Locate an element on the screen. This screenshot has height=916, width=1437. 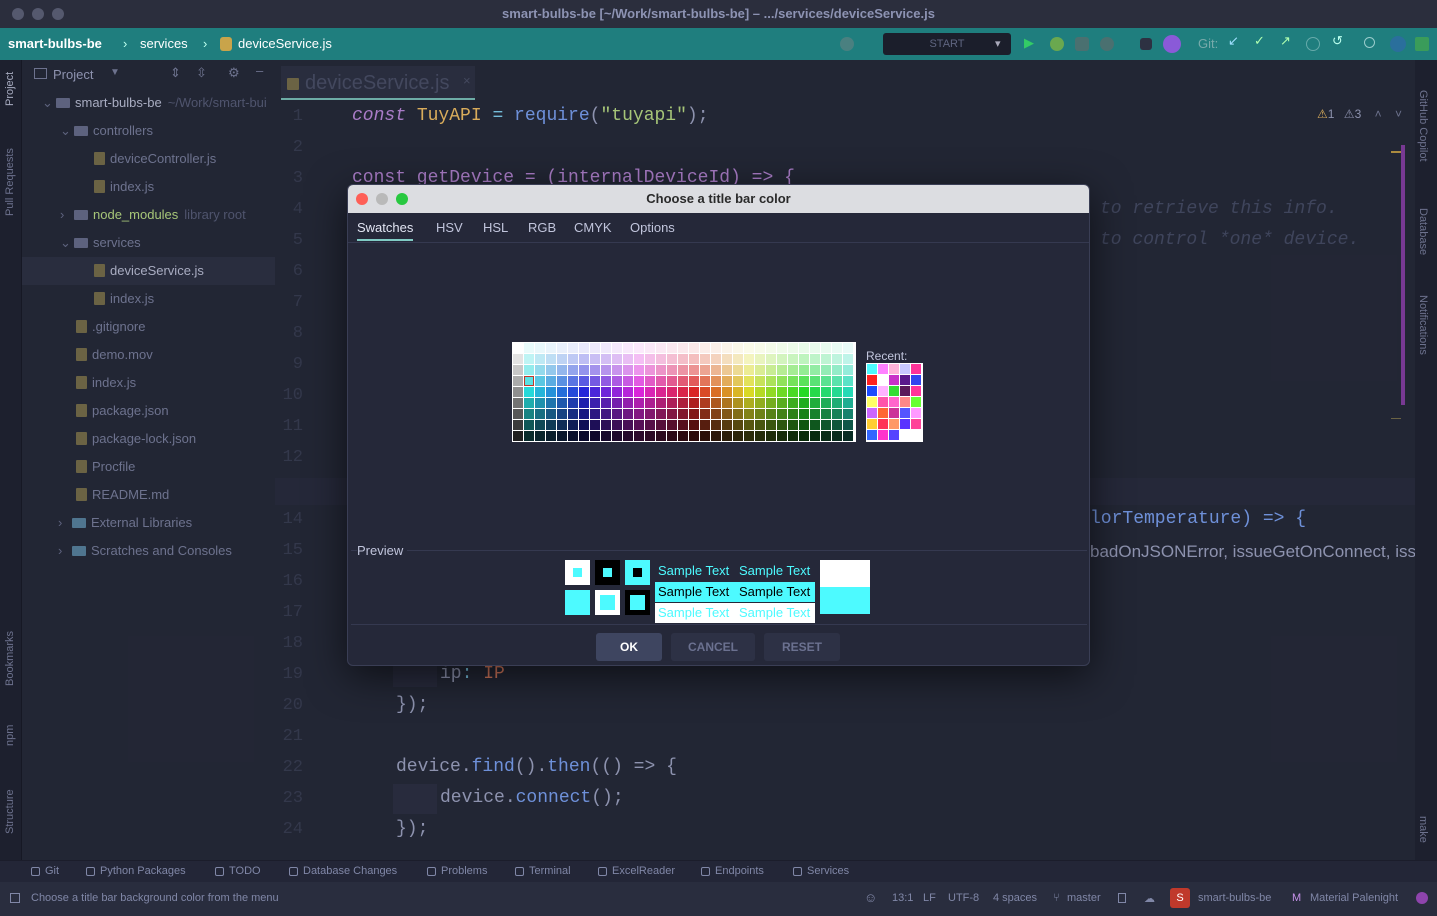
reset-button: RESET is located at coordinates (802, 647).